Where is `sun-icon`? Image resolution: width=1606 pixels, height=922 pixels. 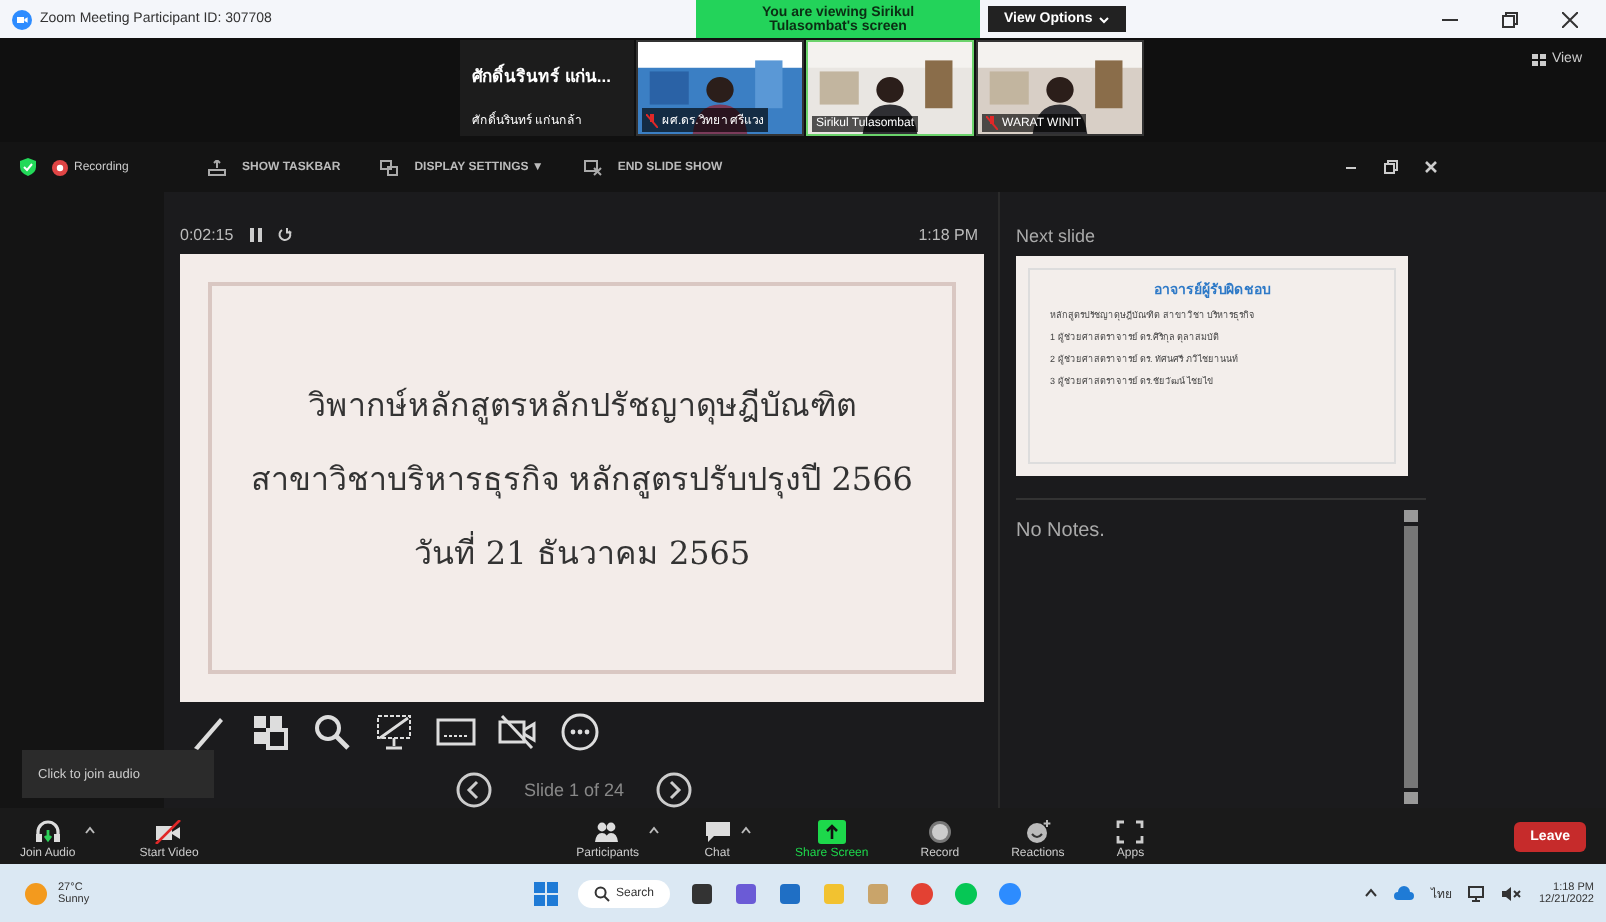 sun-icon is located at coordinates (36, 893).